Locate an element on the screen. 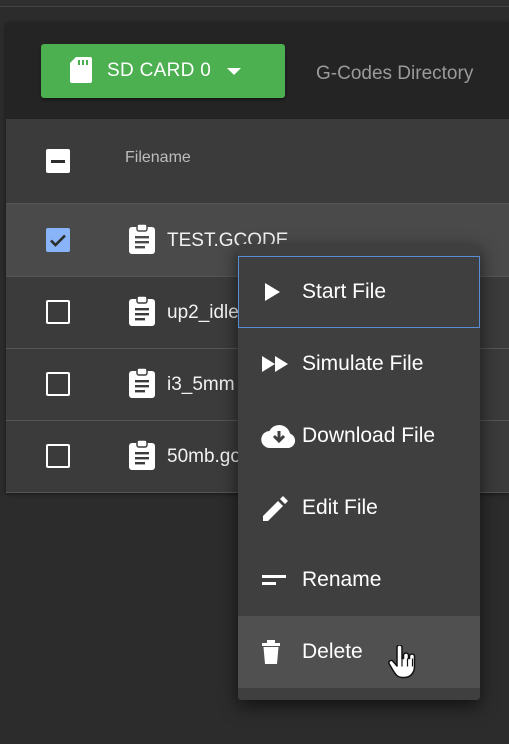 This screenshot has height=744, width=509. trash-icon is located at coordinates (279, 652).